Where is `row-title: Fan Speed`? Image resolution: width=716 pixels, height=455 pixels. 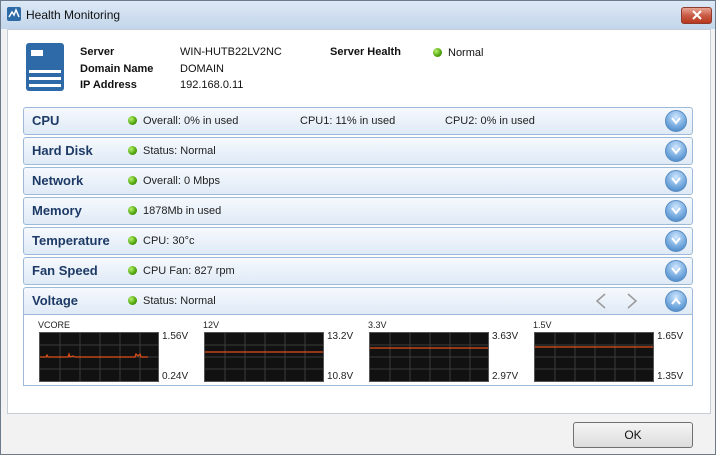 row-title: Fan Speed is located at coordinates (65, 270).